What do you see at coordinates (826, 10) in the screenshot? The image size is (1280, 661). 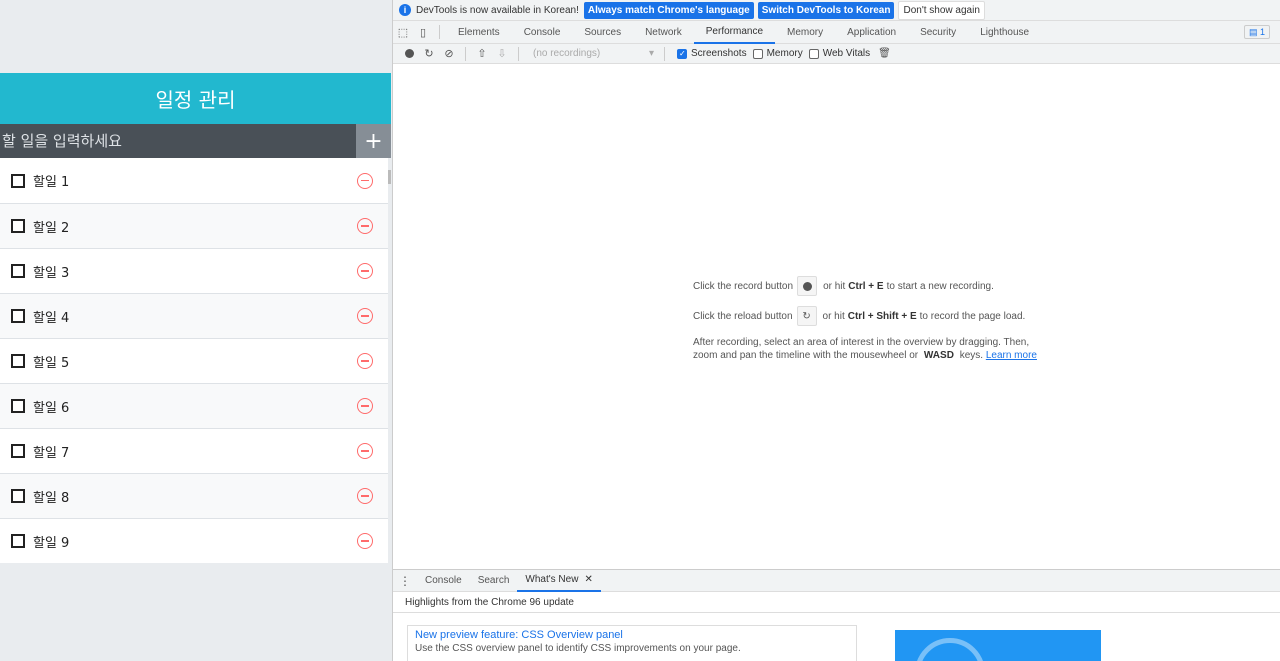 I see `switch-language-button: Switch DevTools to Korean` at bounding box center [826, 10].